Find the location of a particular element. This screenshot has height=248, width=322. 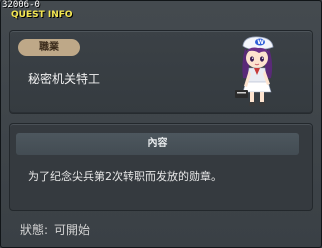

job-name: 秘密机关特工 is located at coordinates (64, 79).